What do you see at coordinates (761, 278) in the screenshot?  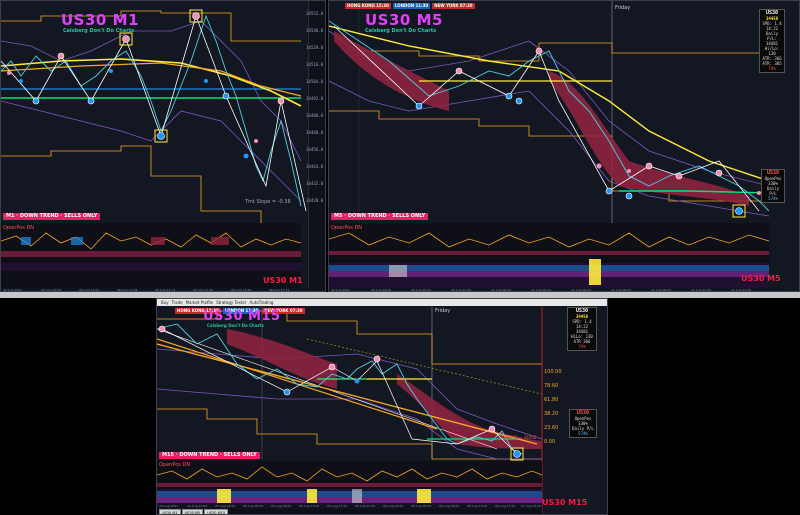 I see `watermark: US30 M5` at bounding box center [761, 278].